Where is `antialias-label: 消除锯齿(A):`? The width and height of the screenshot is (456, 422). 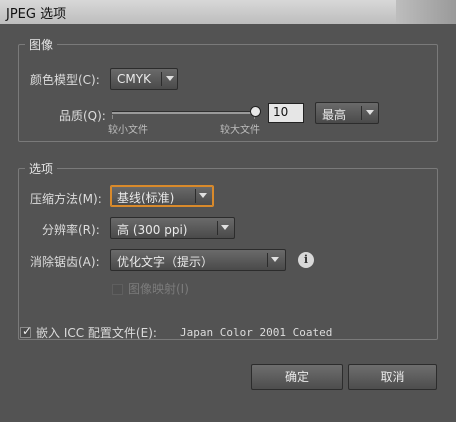
antialias-label: 消除锯齿(A): is located at coordinates (65, 262).